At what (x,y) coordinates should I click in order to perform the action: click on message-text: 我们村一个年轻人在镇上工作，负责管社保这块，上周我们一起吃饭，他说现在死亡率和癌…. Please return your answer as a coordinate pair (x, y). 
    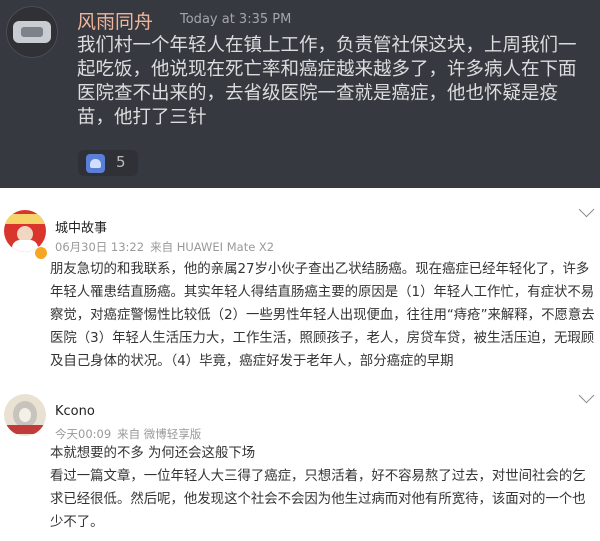
    Looking at the image, I should click on (327, 81).